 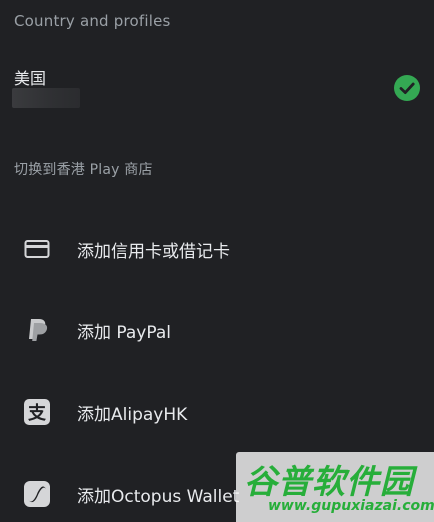 I want to click on add-alipayhk-label: 添加AlipayHK, so click(x=132, y=415).